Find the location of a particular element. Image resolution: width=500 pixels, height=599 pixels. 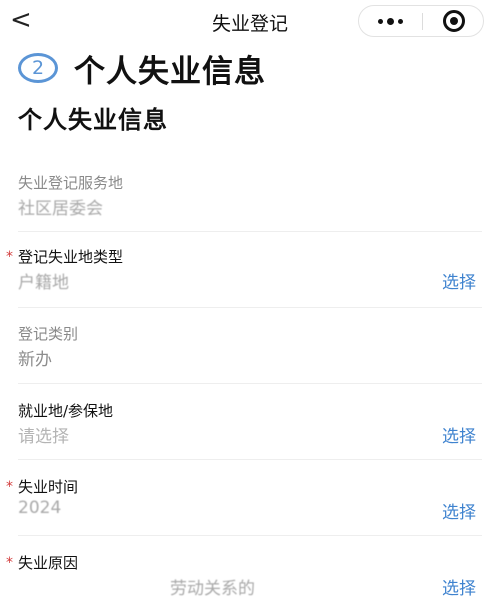

field-service-location: 失业登记服务地 社区居委会 is located at coordinates (250, 197).